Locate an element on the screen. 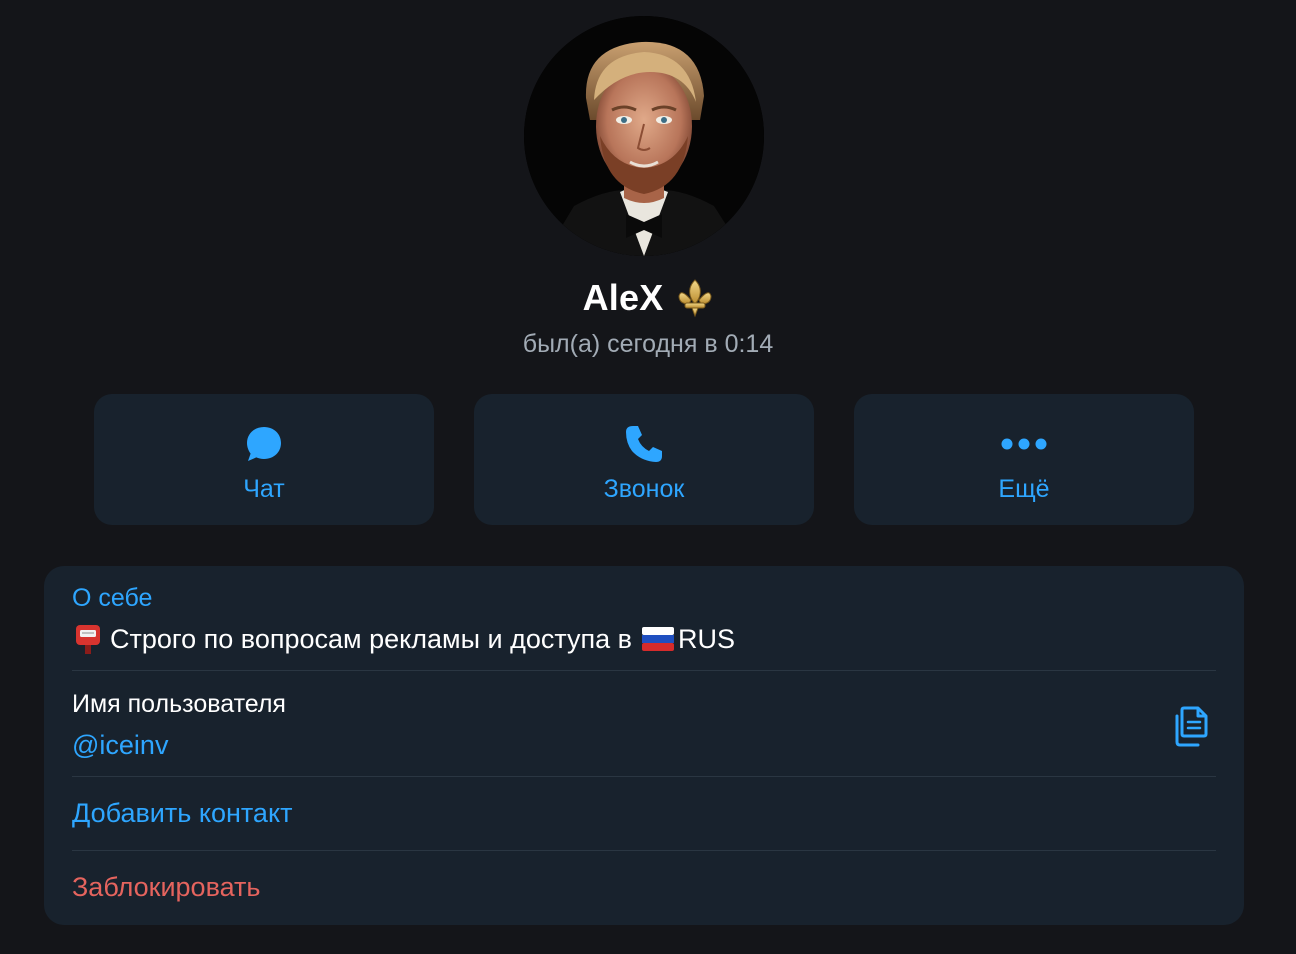  add-contact-button: Добавить контакт is located at coordinates (182, 813).